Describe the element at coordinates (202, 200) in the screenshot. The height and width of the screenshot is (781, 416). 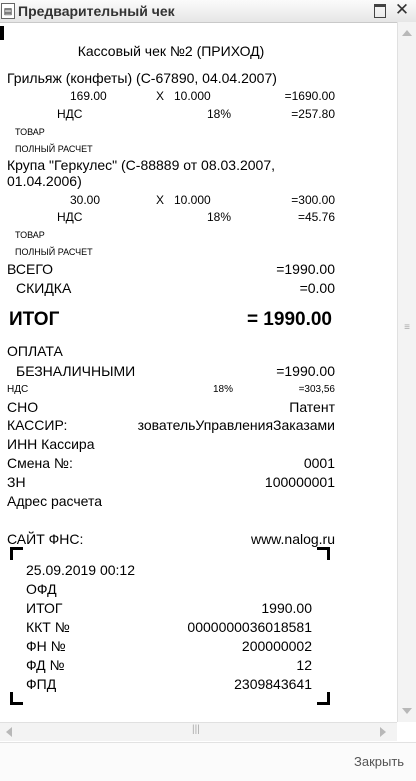
I see `item-price-row: 30.00 X 10.000 =300.00` at that location.